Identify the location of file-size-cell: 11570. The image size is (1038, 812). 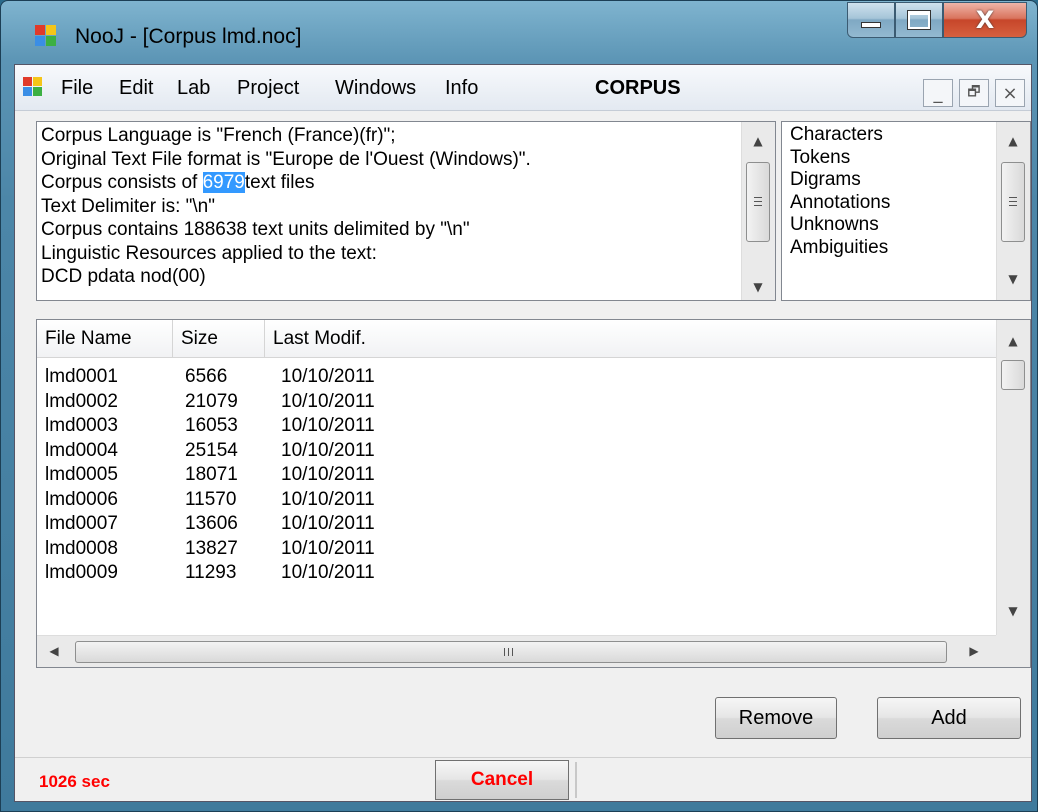
(211, 499).